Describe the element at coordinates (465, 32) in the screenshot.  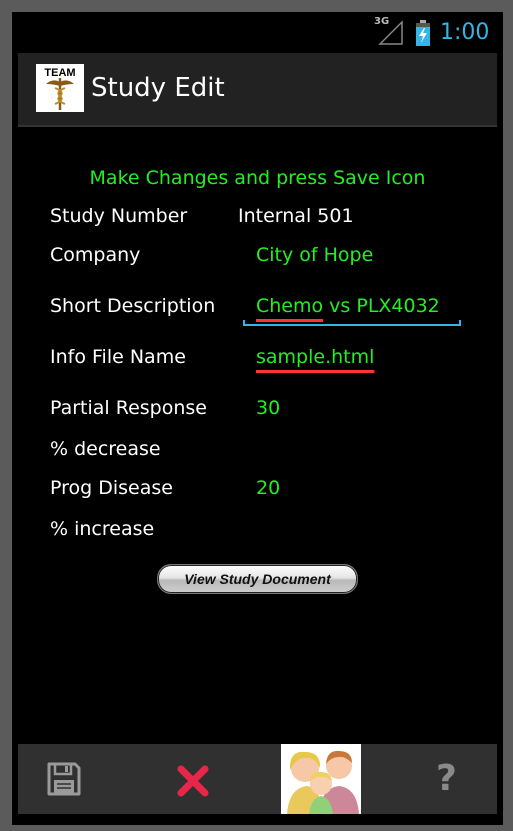
I see `status-time: 1:00` at that location.